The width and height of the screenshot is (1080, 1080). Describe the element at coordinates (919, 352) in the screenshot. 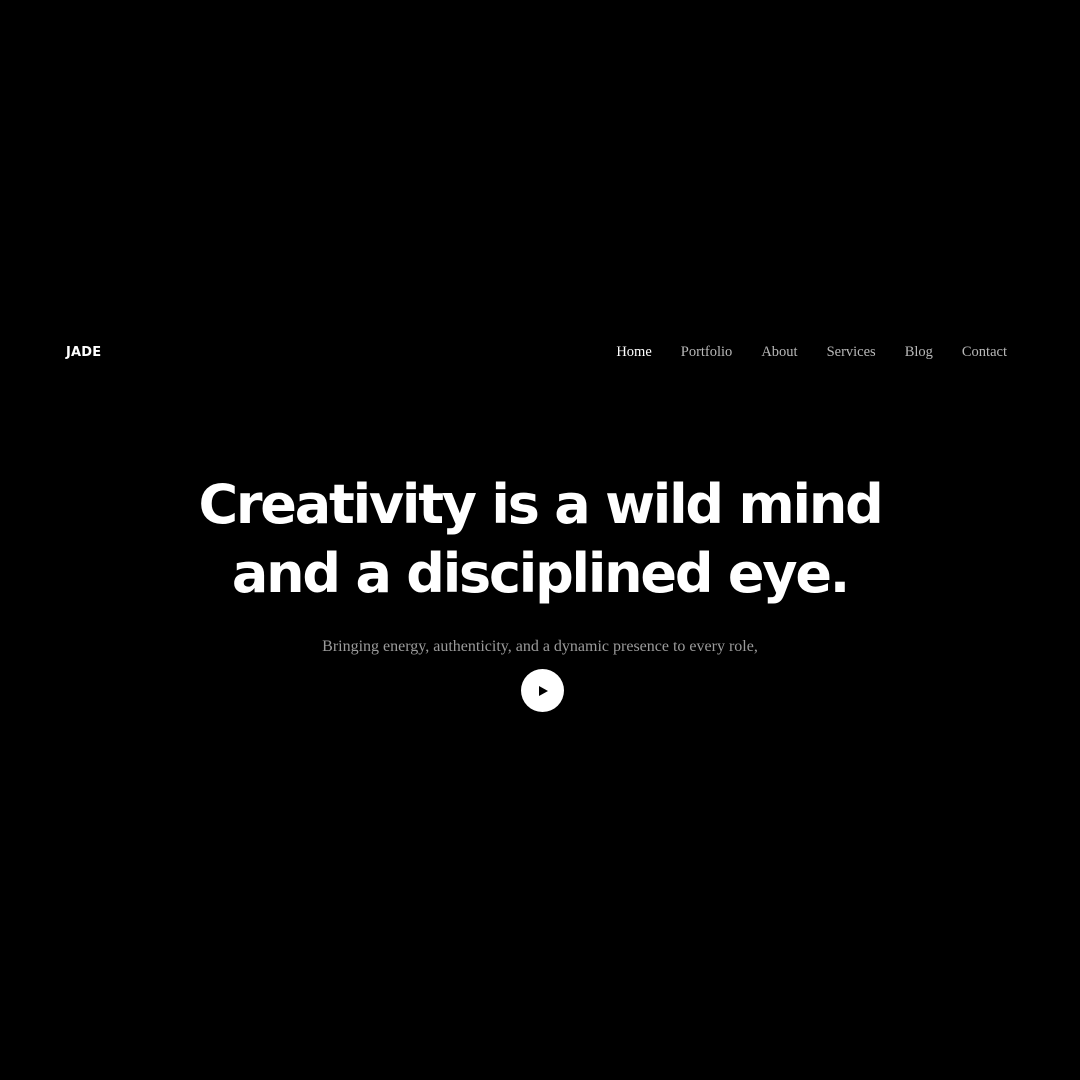

I see `nav-item-blog: Blog` at that location.